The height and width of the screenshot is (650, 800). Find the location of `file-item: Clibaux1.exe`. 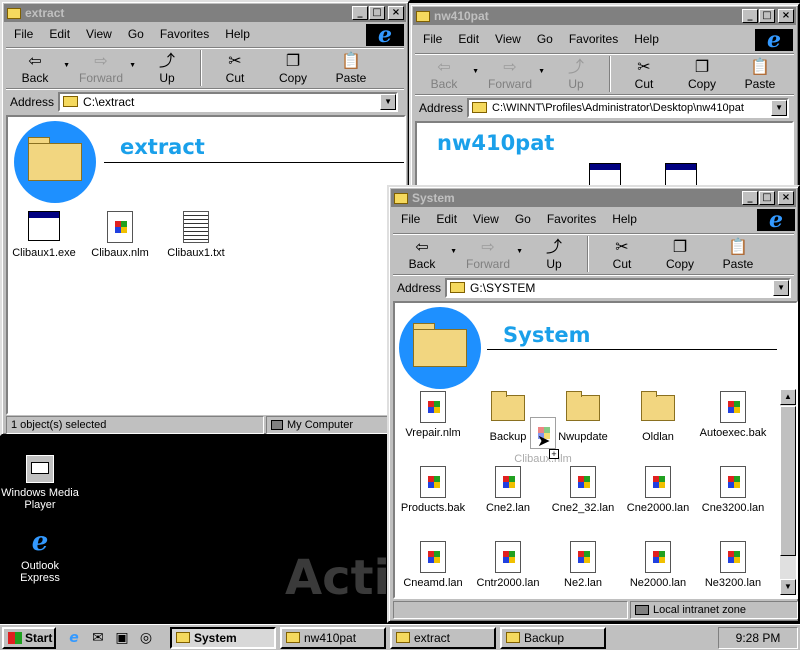

file-item: Clibaux1.exe is located at coordinates (44, 235).